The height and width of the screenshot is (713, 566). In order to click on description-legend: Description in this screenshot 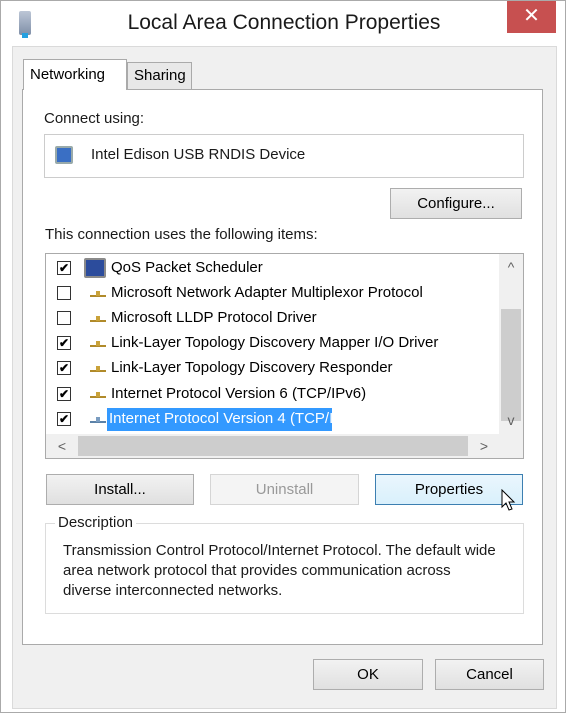, I will do `click(96, 522)`.